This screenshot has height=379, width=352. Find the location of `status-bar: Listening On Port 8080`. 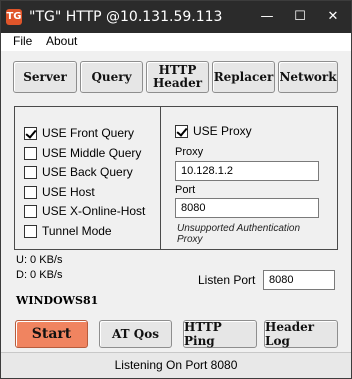

status-bar: Listening On Port 8080 is located at coordinates (176, 365).